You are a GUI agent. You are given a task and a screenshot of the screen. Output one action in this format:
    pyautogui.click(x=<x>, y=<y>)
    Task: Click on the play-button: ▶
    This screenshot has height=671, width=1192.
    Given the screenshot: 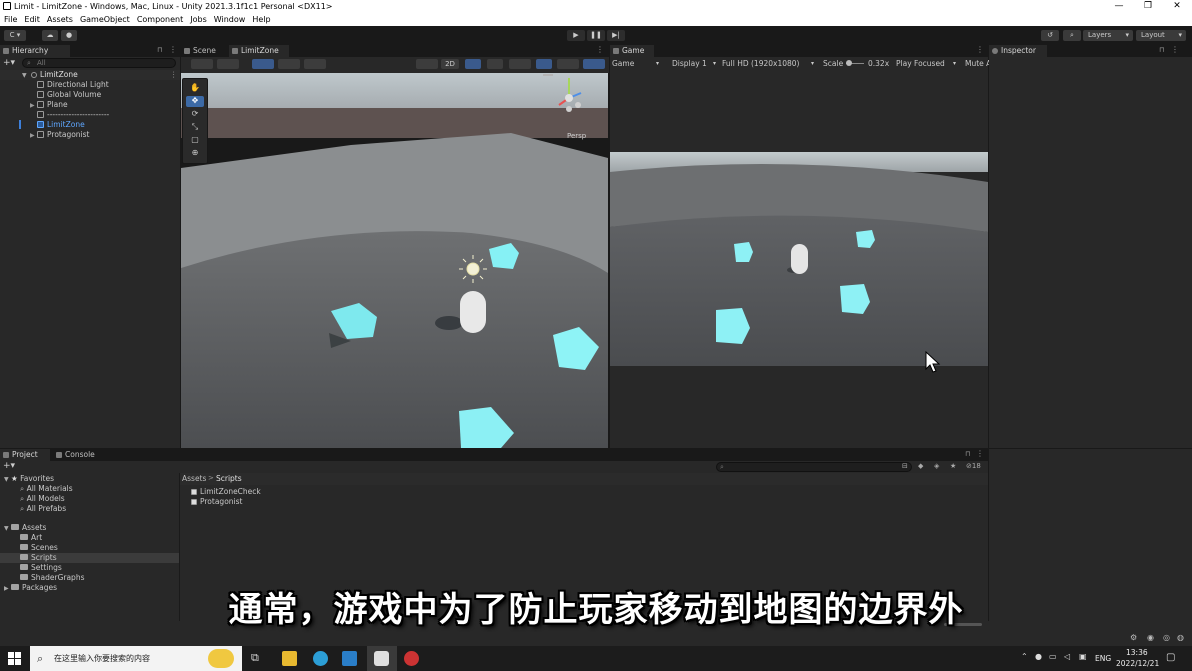 What is the action you would take?
    pyautogui.click(x=576, y=35)
    